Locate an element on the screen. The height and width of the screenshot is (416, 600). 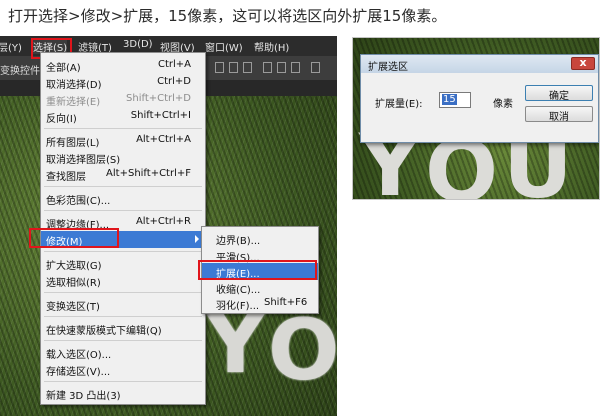
menu-item-inverse: 反向(I) Shift+Ctrl+I is located at coordinates (123, 116).